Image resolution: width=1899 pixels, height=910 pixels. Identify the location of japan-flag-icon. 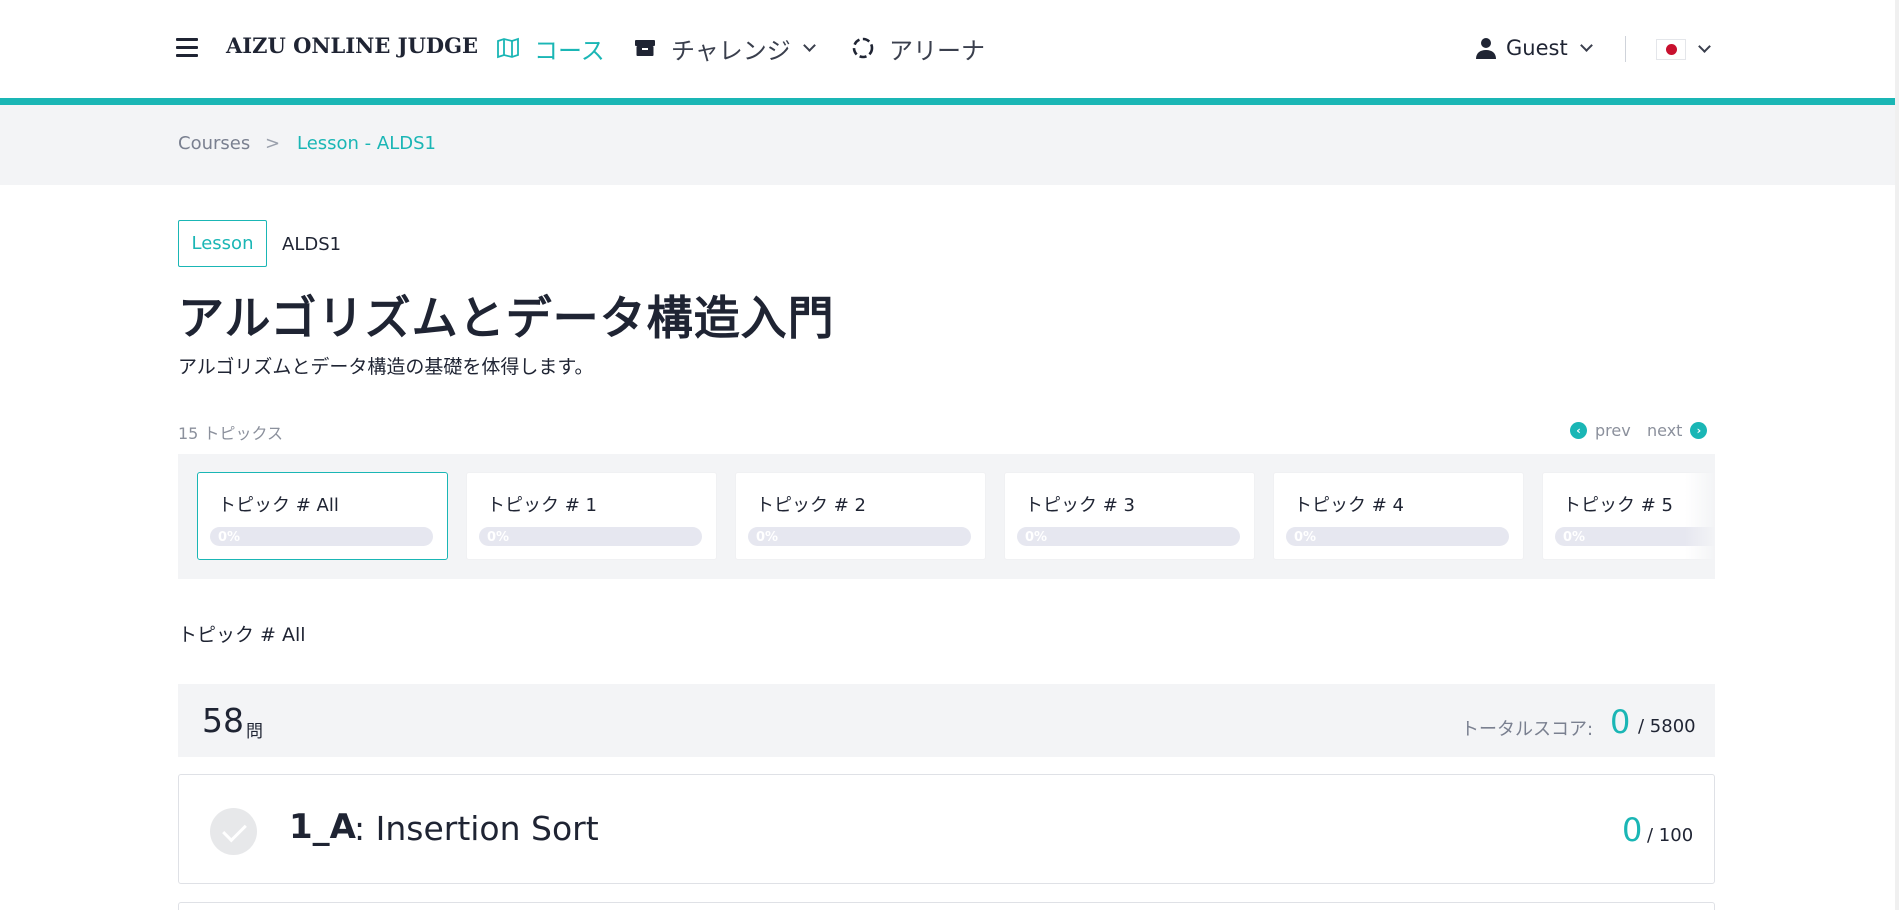
(1671, 49).